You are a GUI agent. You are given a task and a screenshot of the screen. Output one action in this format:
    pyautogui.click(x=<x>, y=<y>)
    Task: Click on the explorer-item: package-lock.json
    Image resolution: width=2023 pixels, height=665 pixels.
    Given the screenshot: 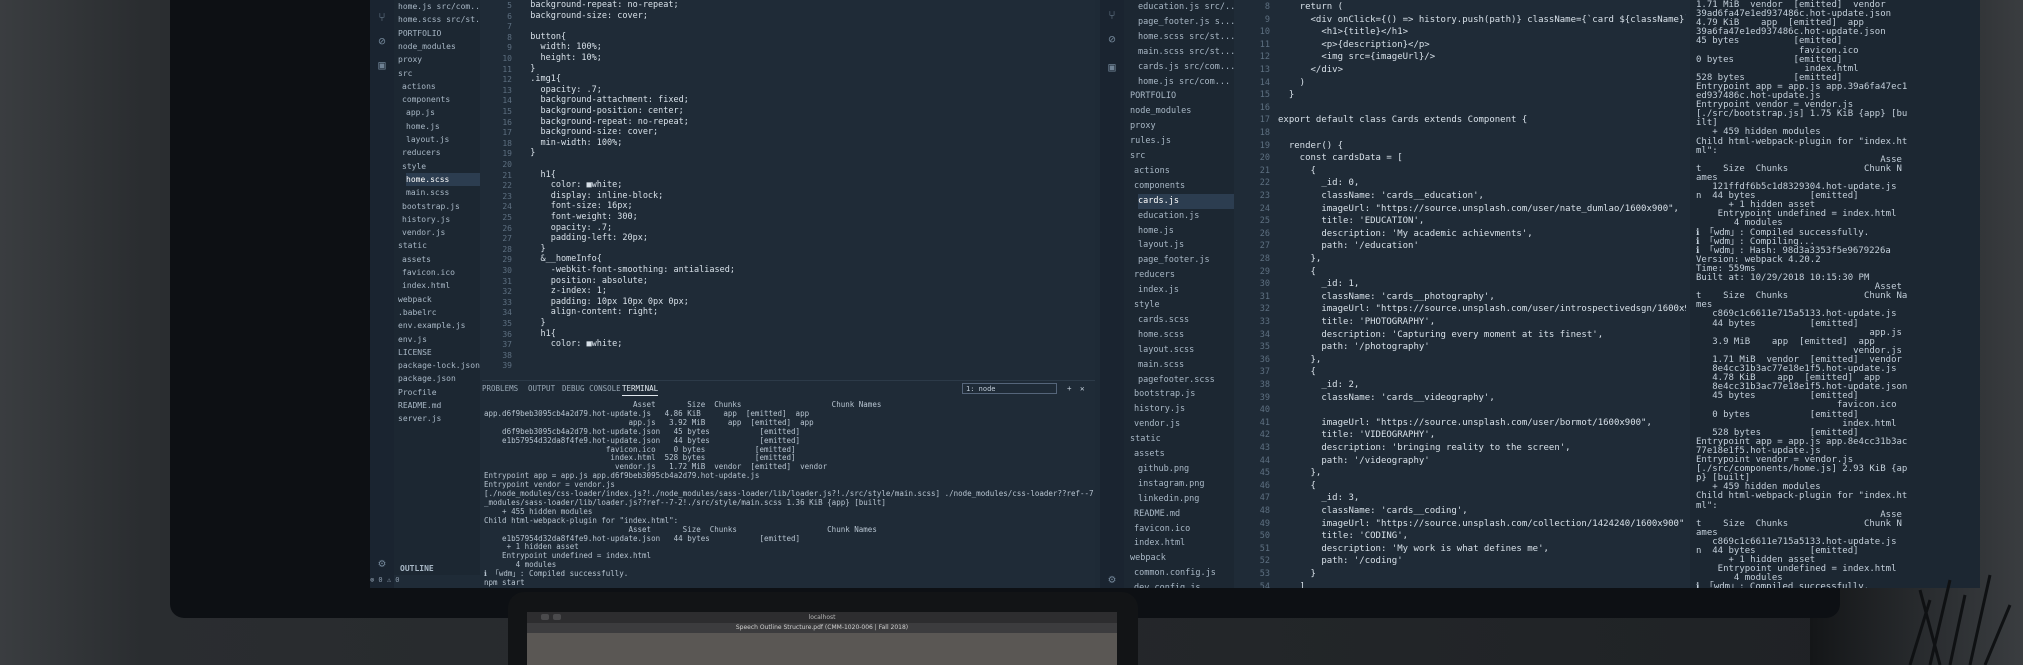 What is the action you would take?
    pyautogui.click(x=439, y=365)
    